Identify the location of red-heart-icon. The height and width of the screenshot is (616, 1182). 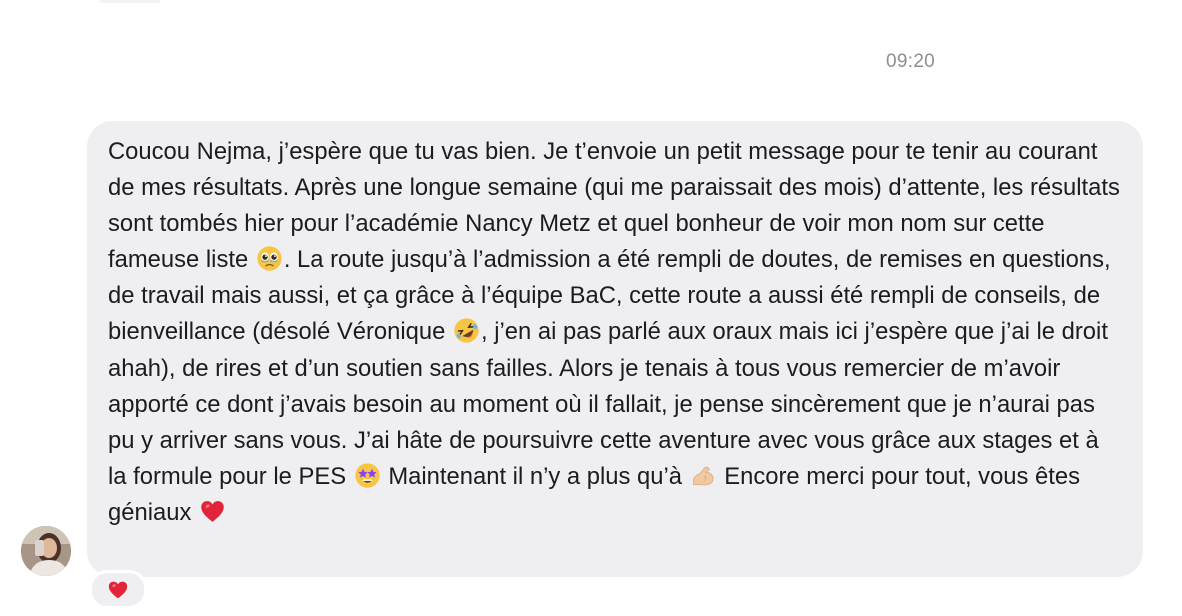
(118, 589).